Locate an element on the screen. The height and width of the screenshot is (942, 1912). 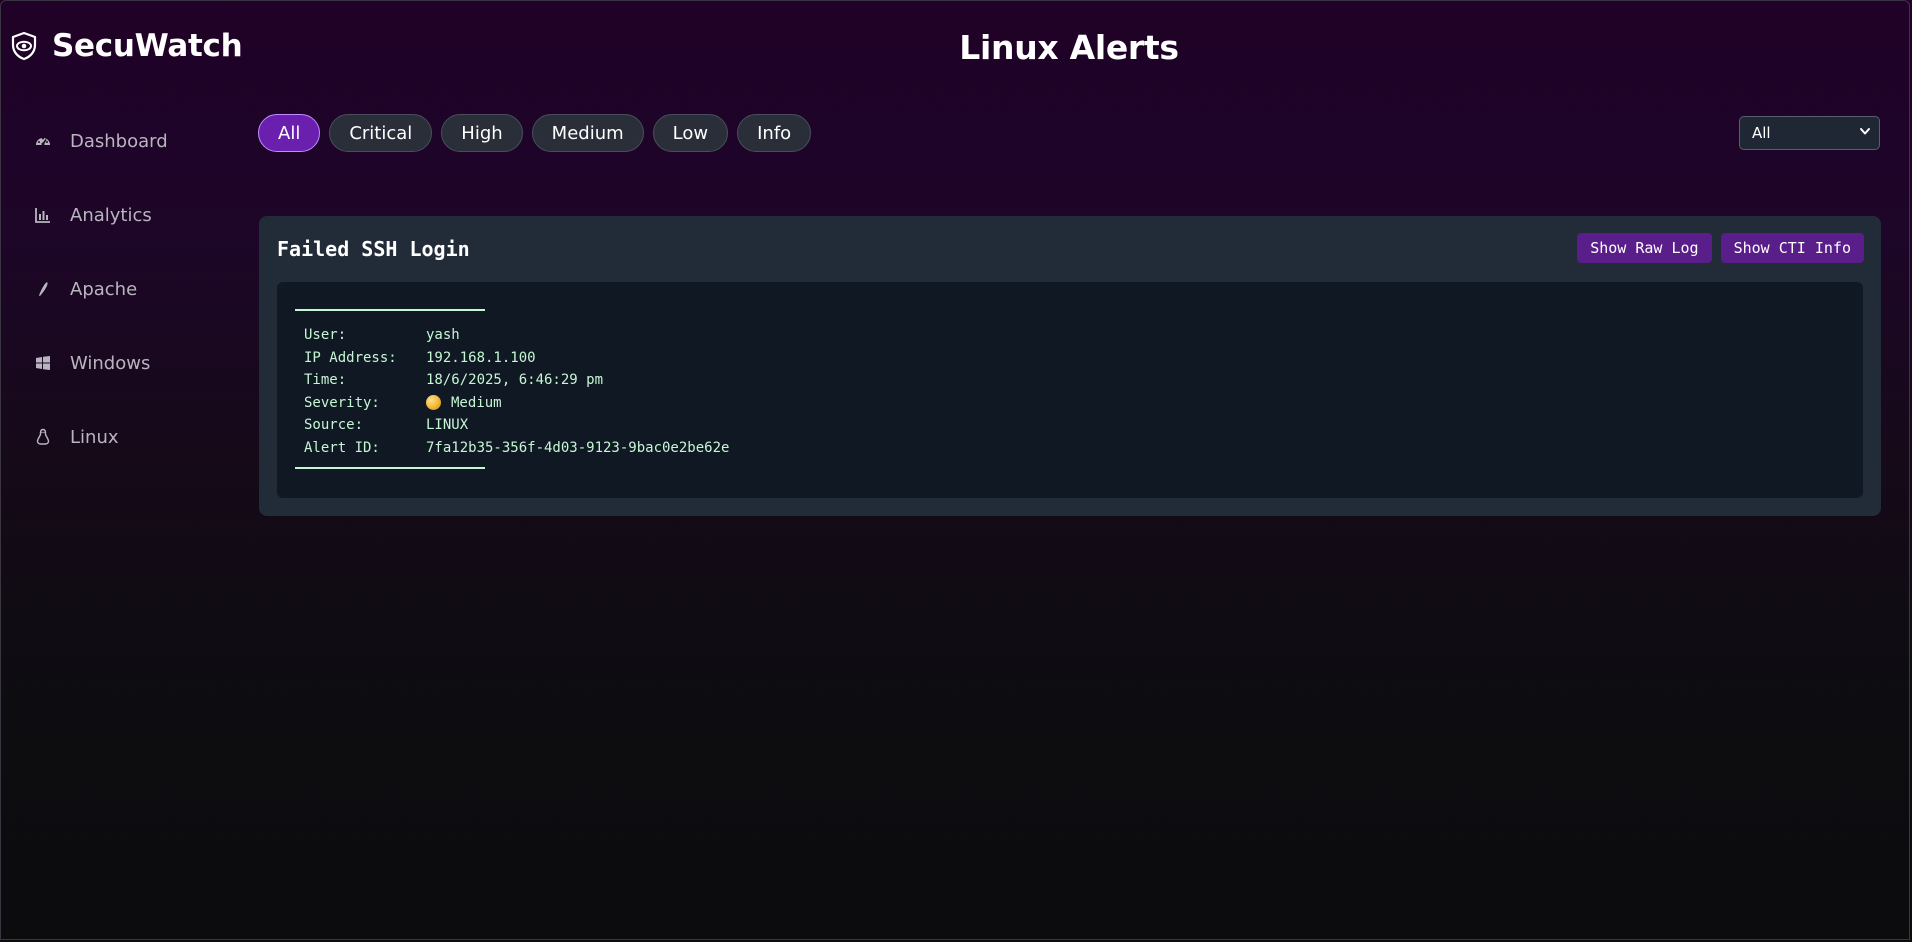
sidebar-item-label: Linux is located at coordinates (94, 437).